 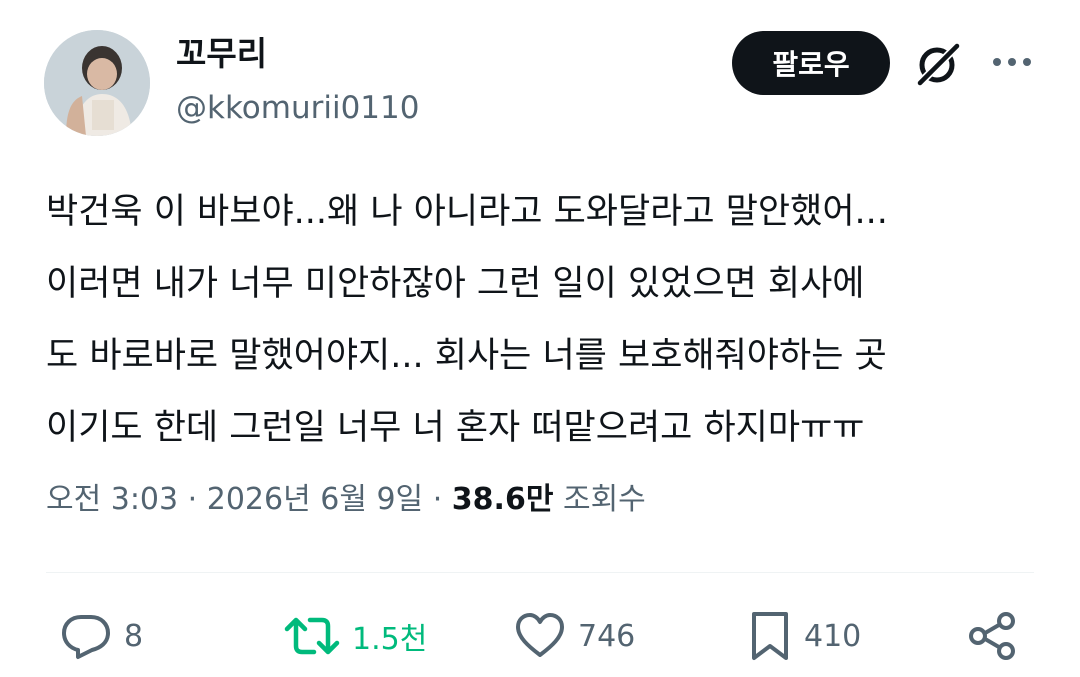 I want to click on bookmark-count: 410, so click(x=833, y=636).